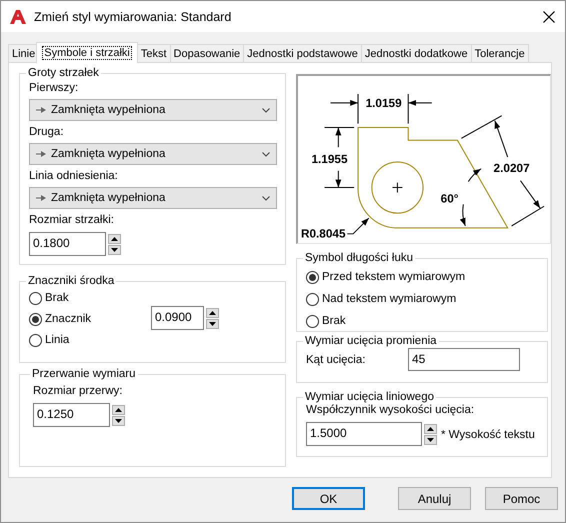 Image resolution: width=566 pixels, height=523 pixels. I want to click on radio-label: Nad tekstem wymiarowym, so click(389, 299).